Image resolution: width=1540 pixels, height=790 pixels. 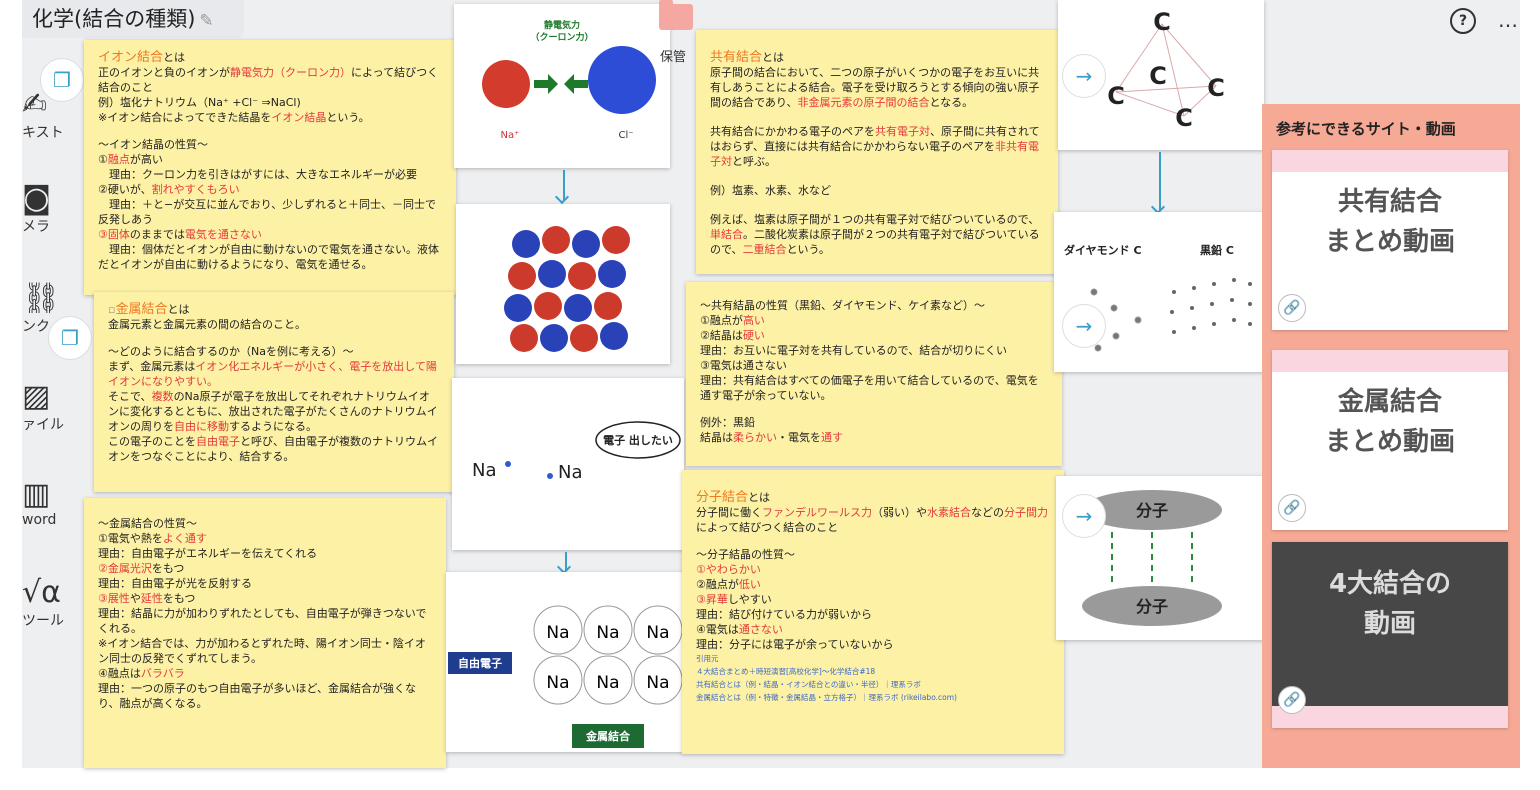 What do you see at coordinates (743, 365) in the screenshot?
I see `cov-prop: ③電気は通さない` at bounding box center [743, 365].